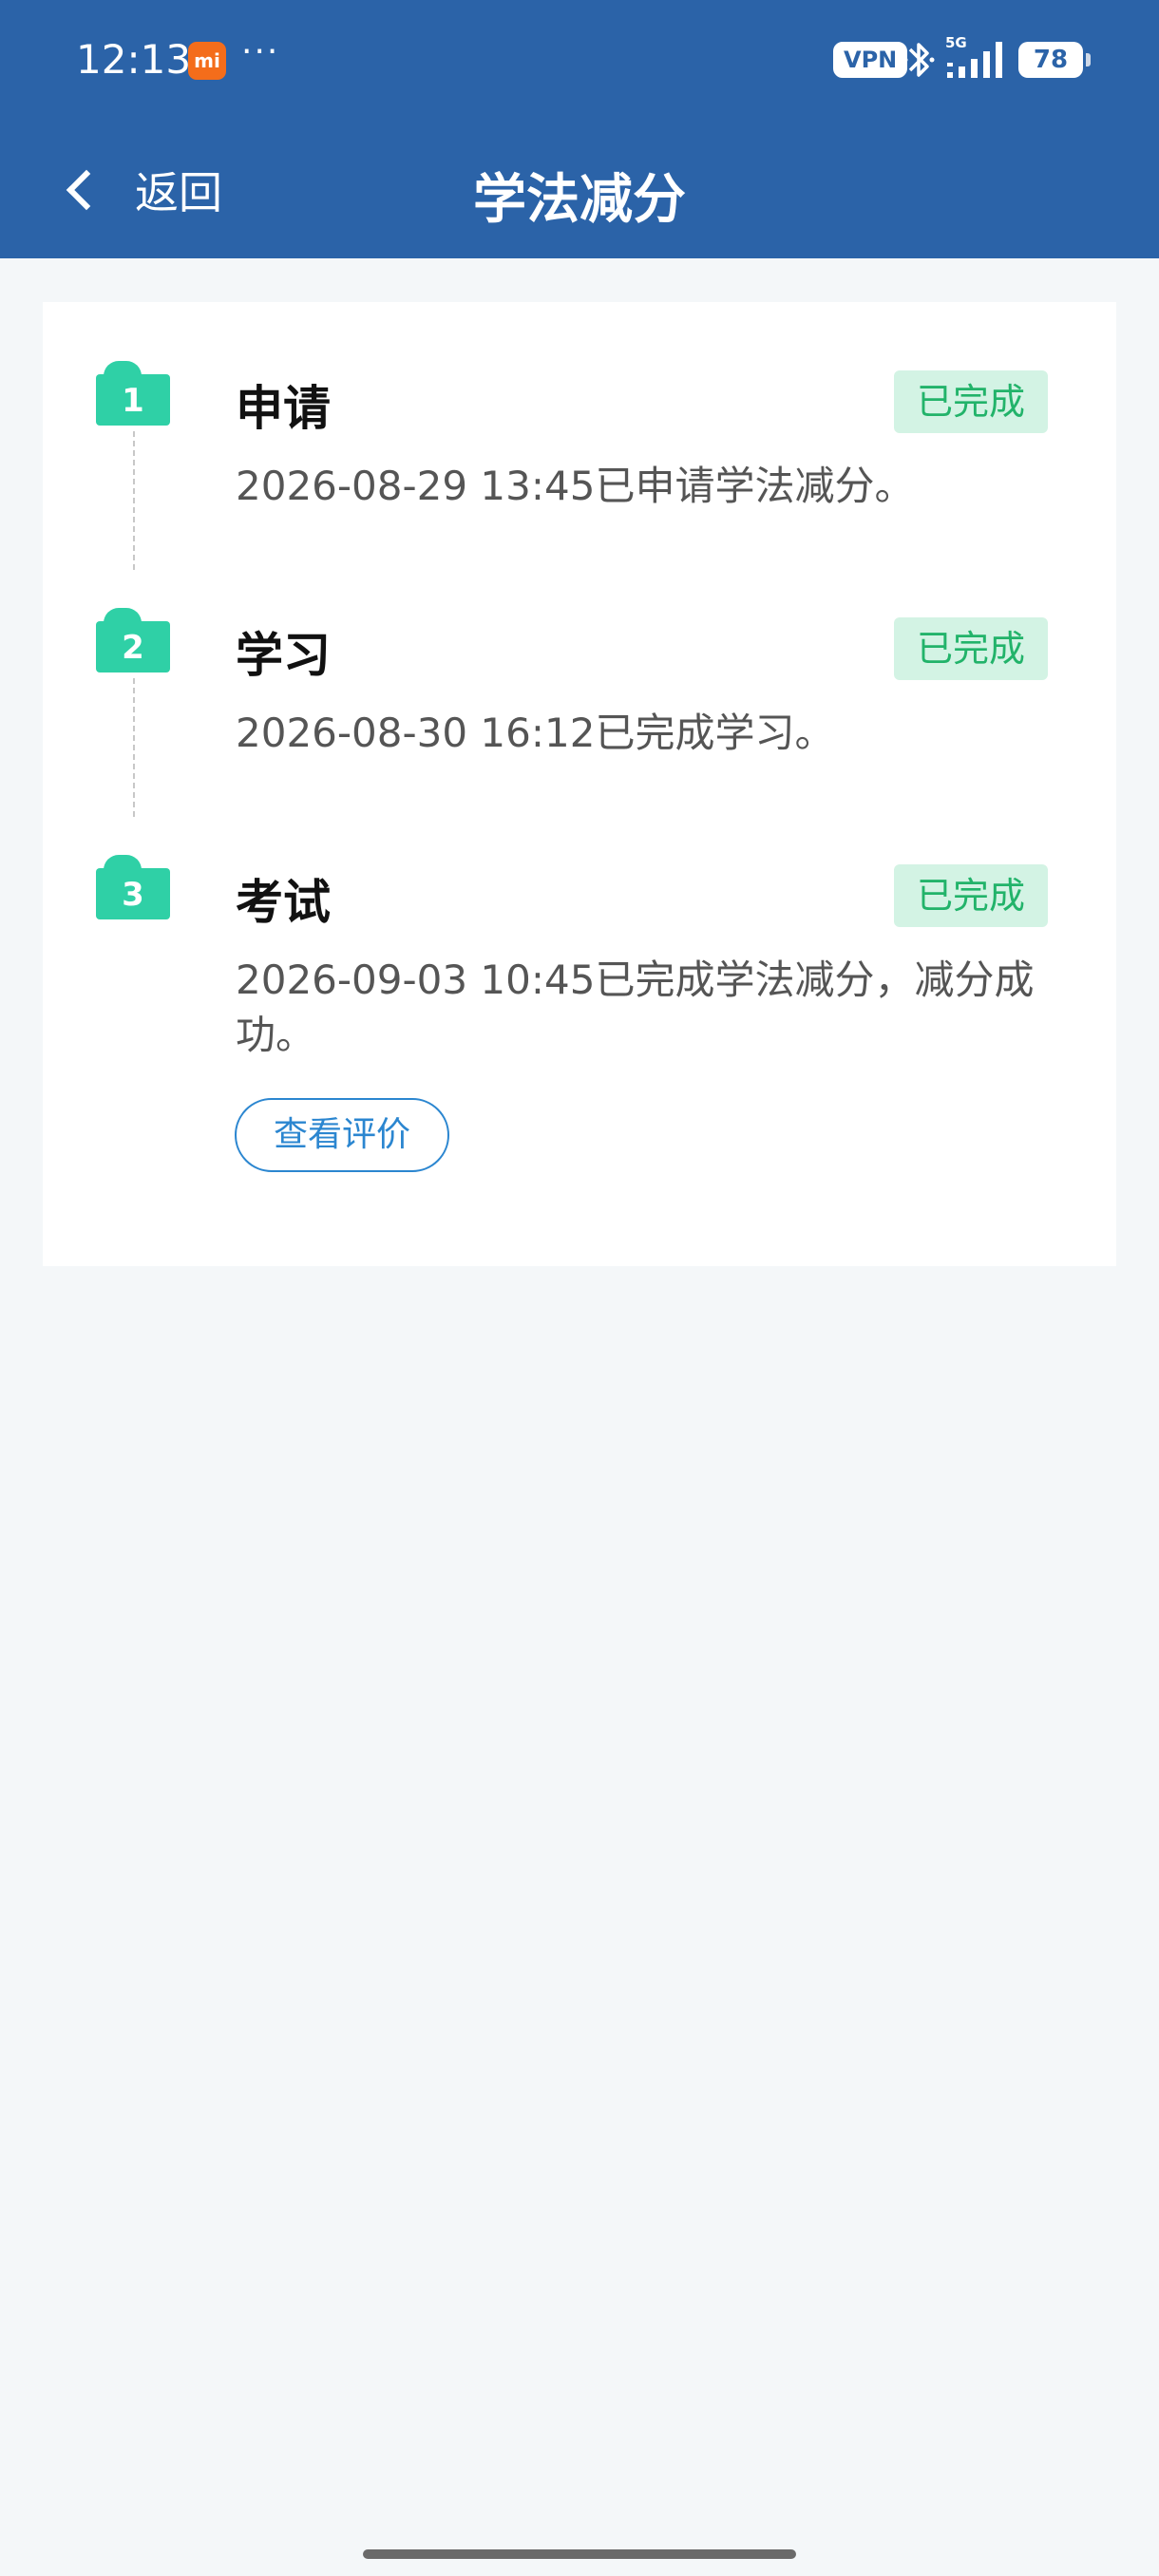 This screenshot has height=2576, width=1159. I want to click on step-title: 申请, so click(283, 408).